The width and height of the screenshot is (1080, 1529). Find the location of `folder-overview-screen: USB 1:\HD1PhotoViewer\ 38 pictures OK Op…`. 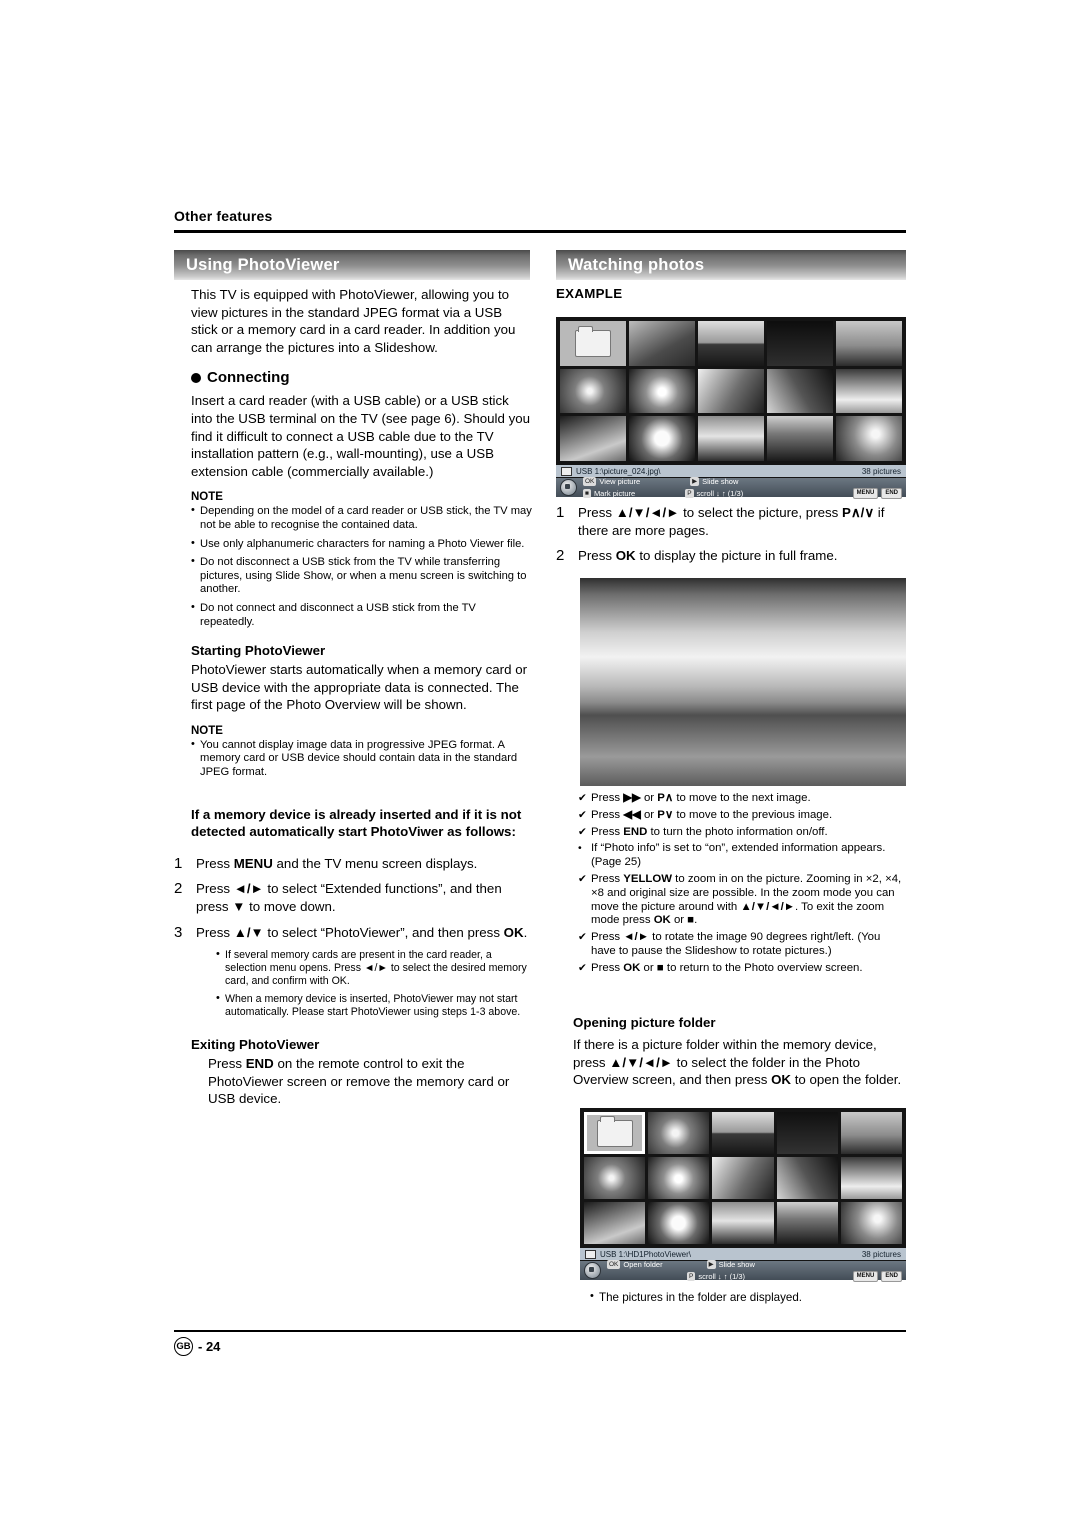

folder-overview-screen: USB 1:\HD1PhotoViewer\ 38 pictures OK Op… is located at coordinates (743, 1195).